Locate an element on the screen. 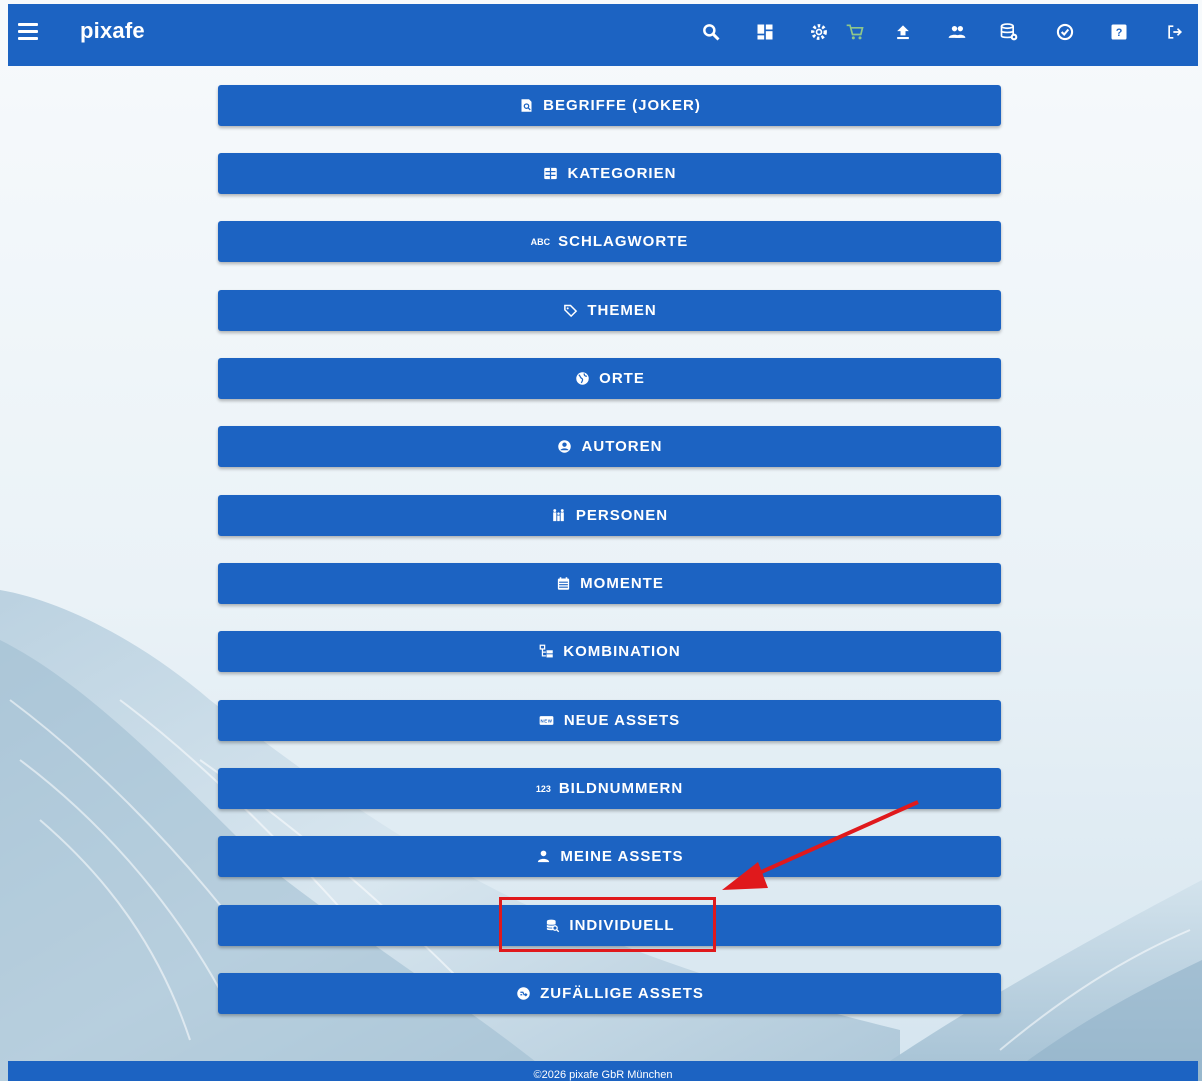 The height and width of the screenshot is (1081, 1202). settings-icon is located at coordinates (819, 32).